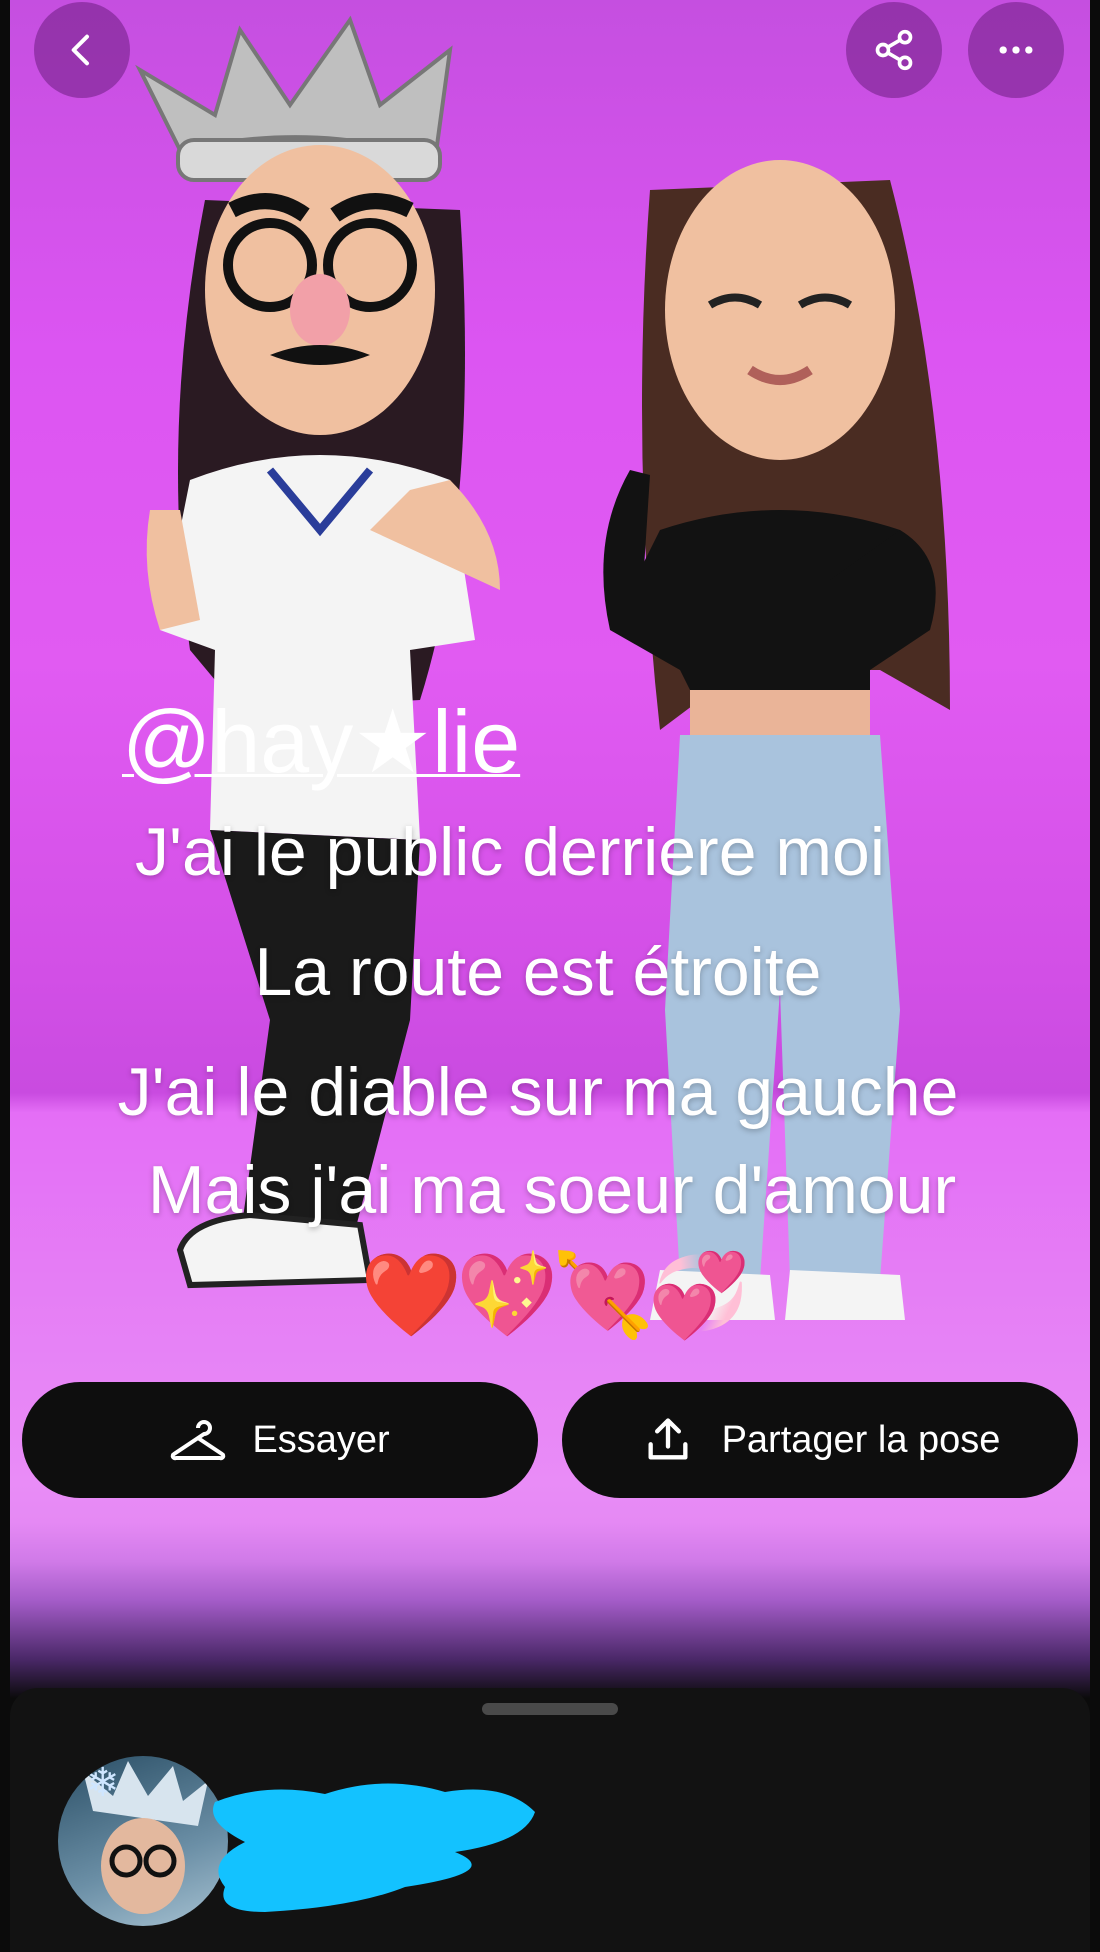 The image size is (1100, 1952). What do you see at coordinates (143, 1841) in the screenshot?
I see `avatar: ❄` at bounding box center [143, 1841].